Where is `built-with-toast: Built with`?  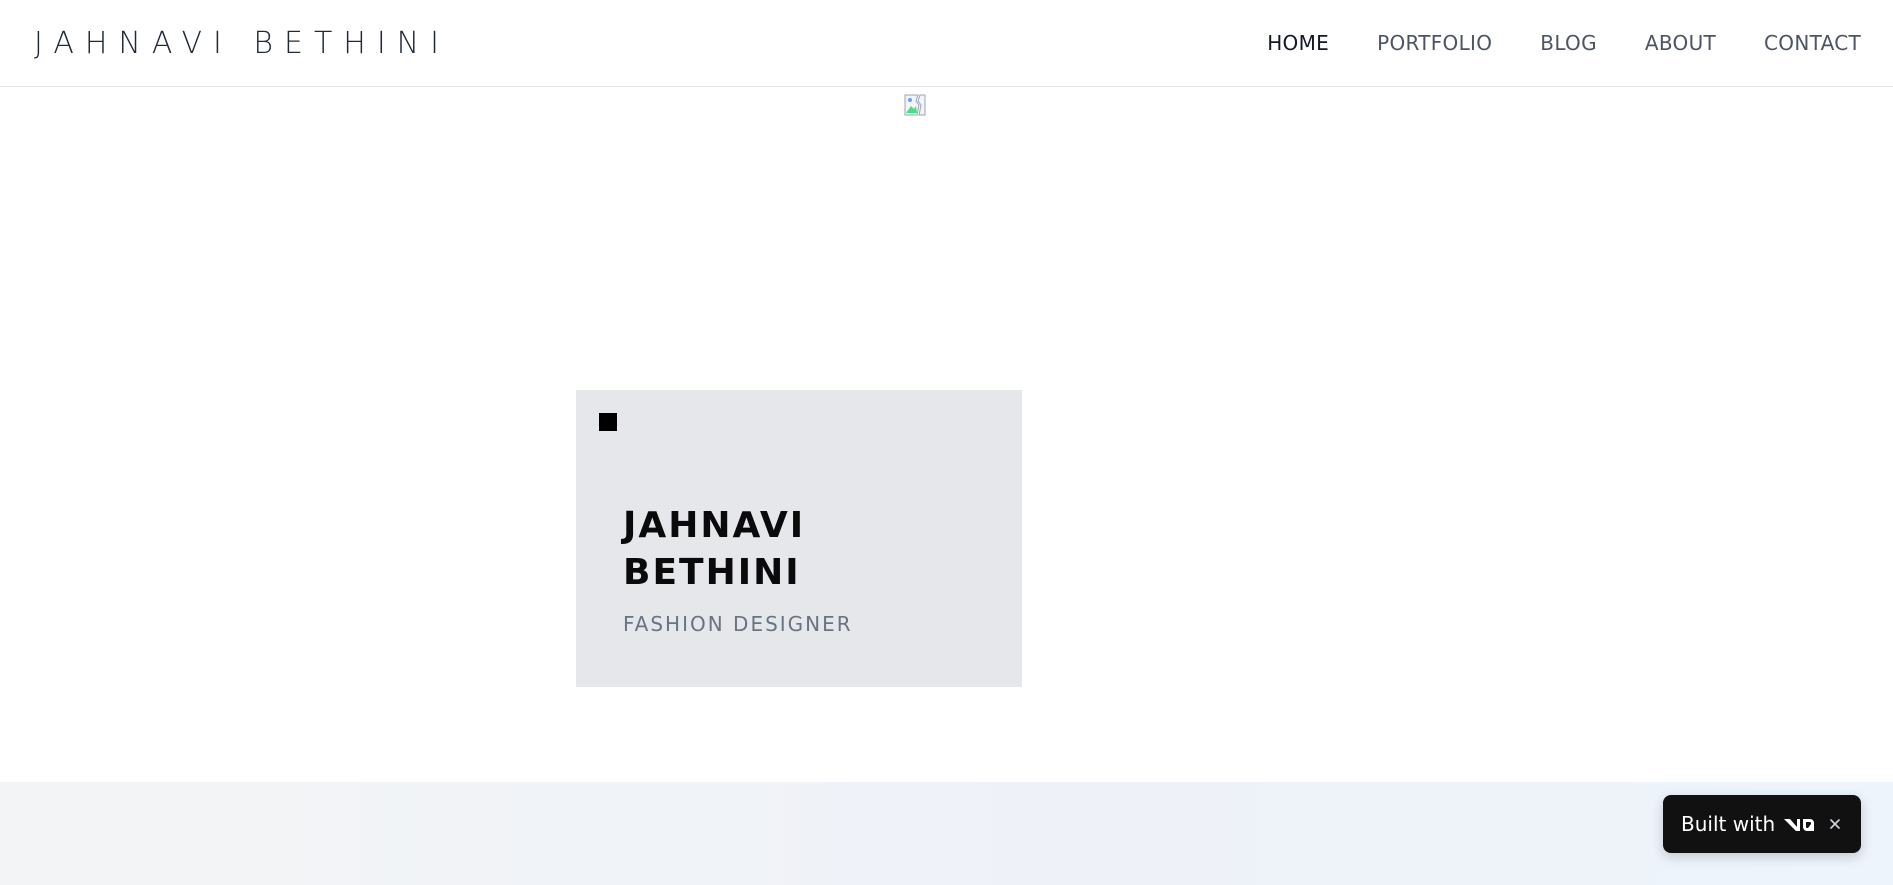
built-with-toast: Built with is located at coordinates (1762, 824).